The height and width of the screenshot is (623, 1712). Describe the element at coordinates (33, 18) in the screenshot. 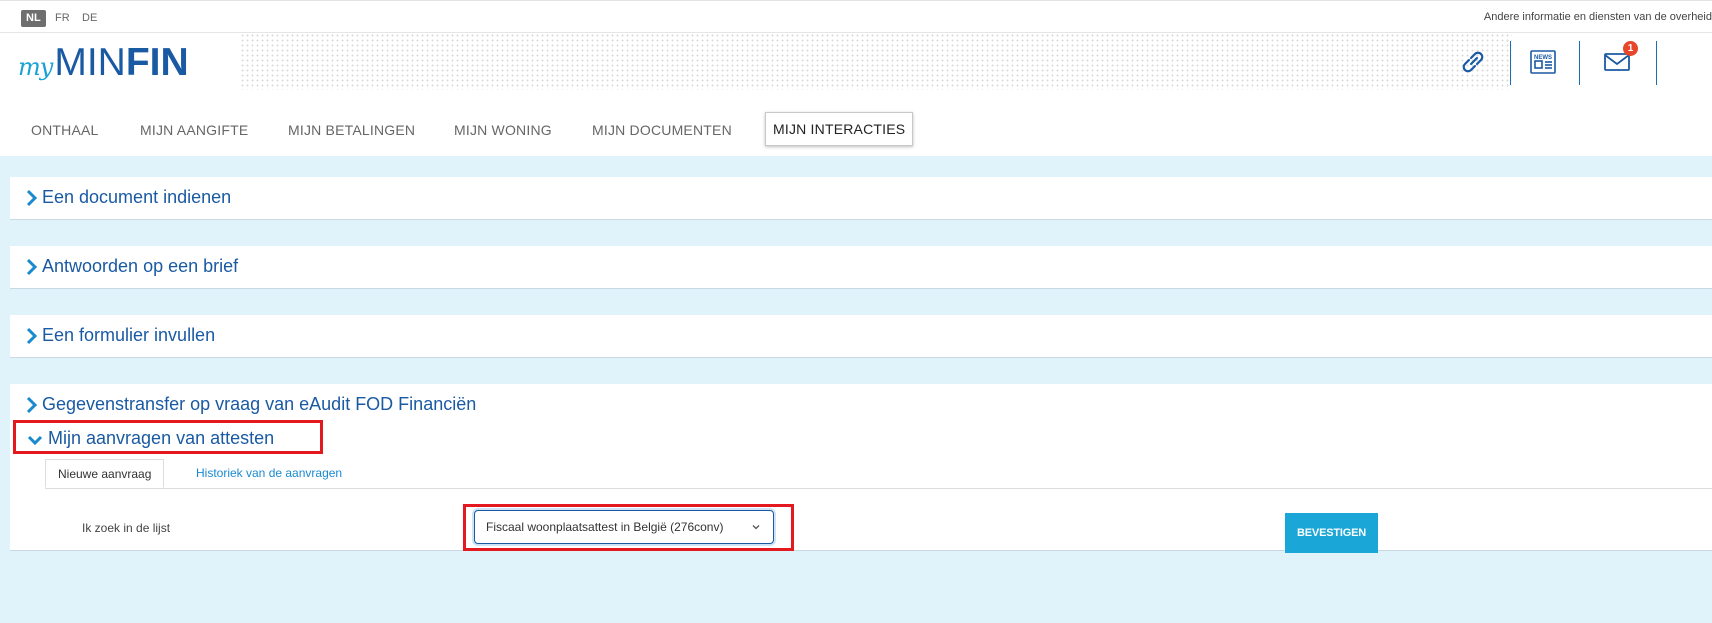

I see `lang-nl: NL` at that location.